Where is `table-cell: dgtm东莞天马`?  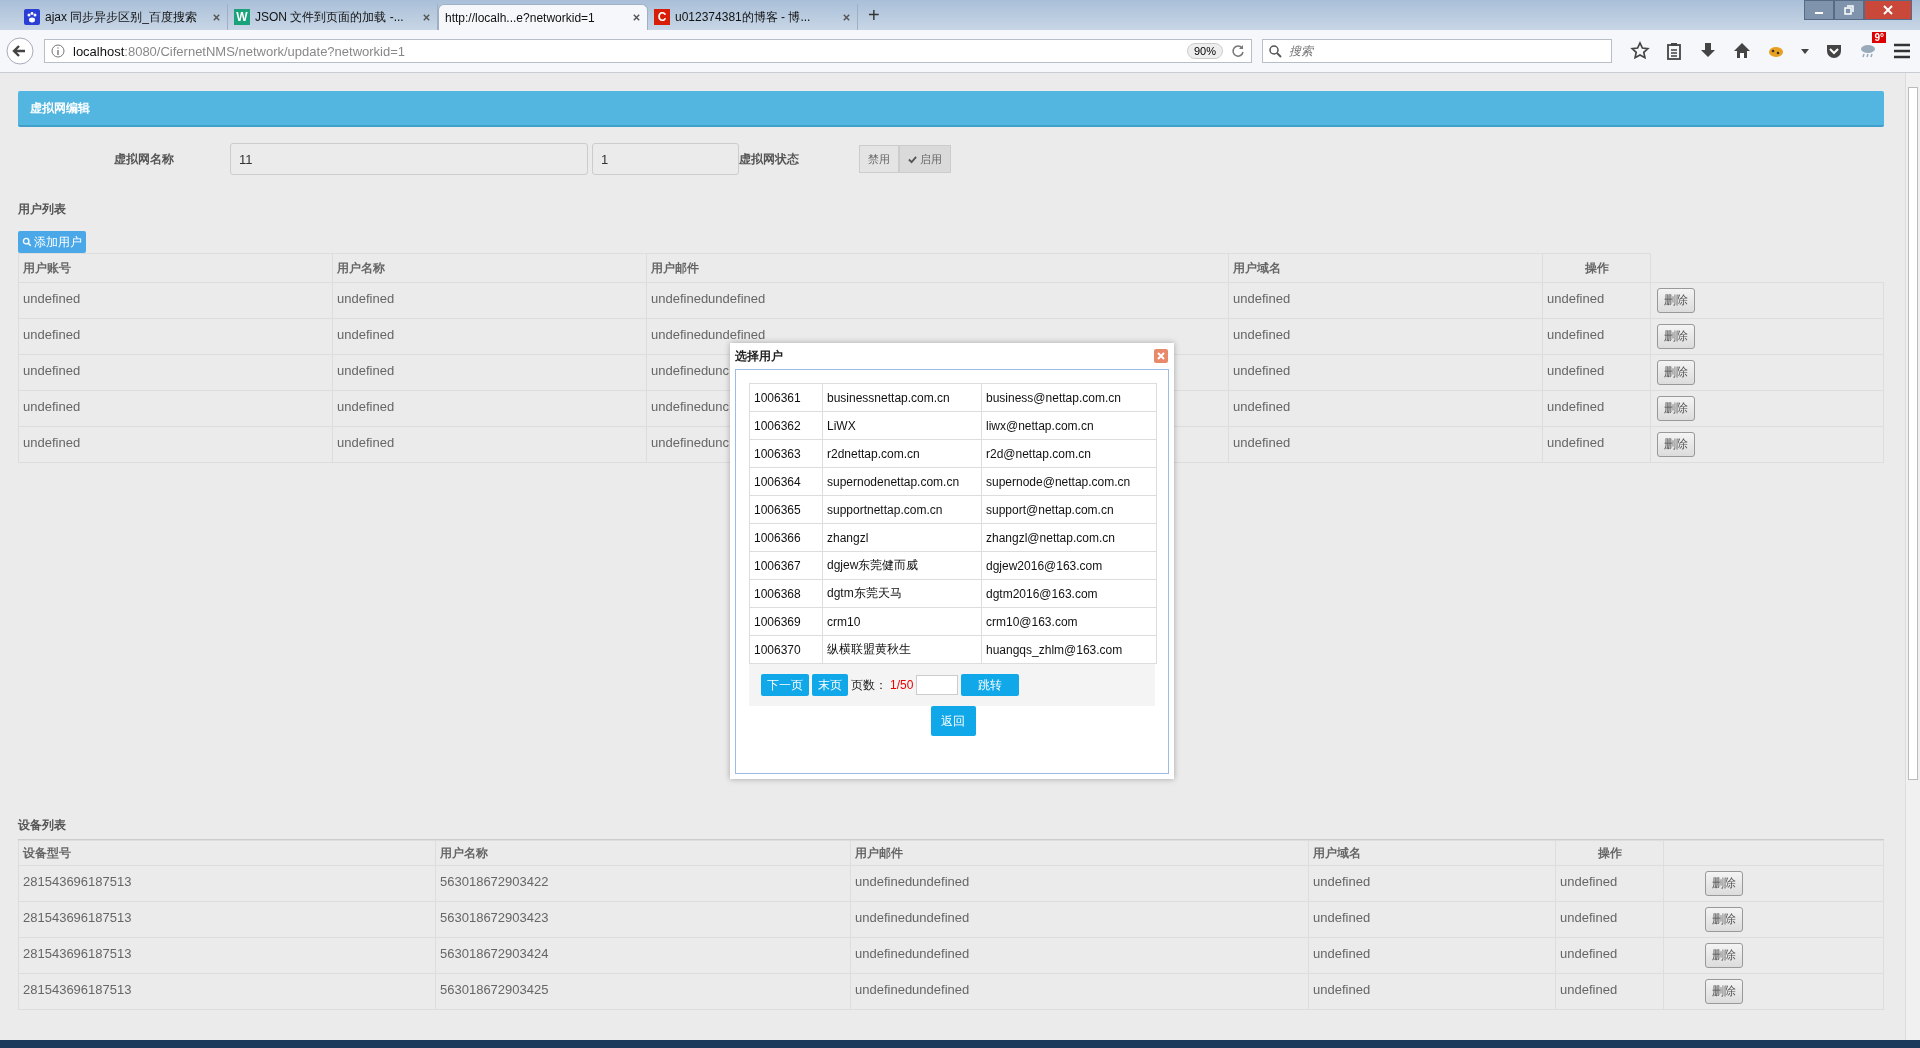
table-cell: dgtm东莞天马 is located at coordinates (902, 593).